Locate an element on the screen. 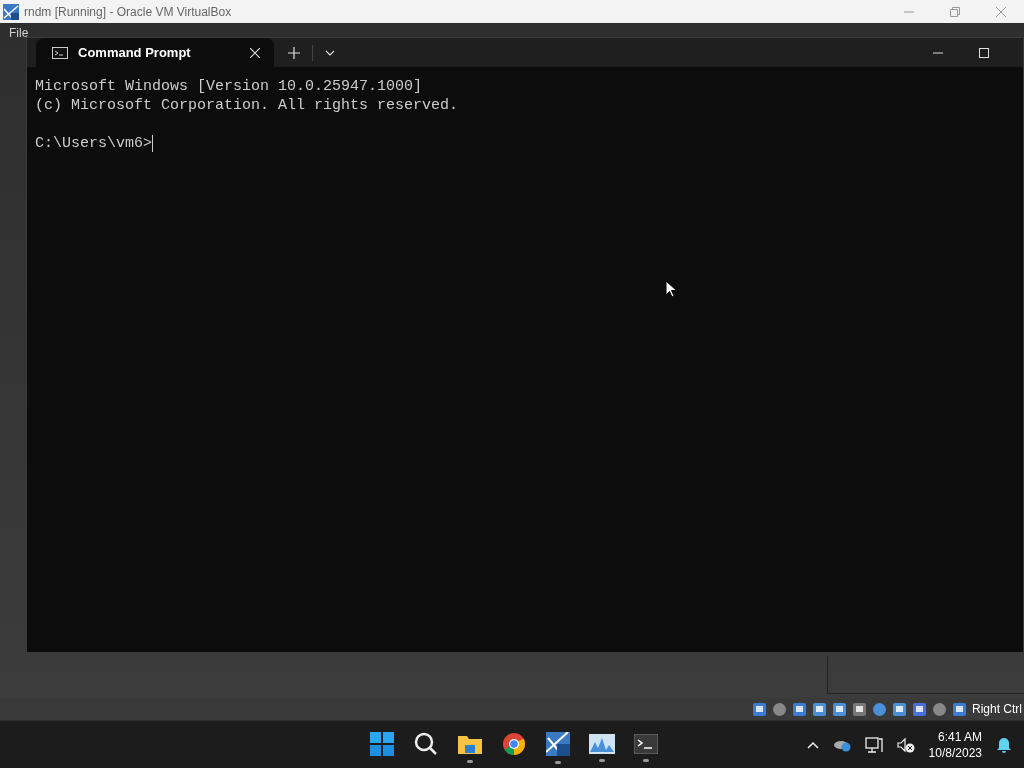 This screenshot has height=768, width=1024. restore-icon is located at coordinates (955, 11).